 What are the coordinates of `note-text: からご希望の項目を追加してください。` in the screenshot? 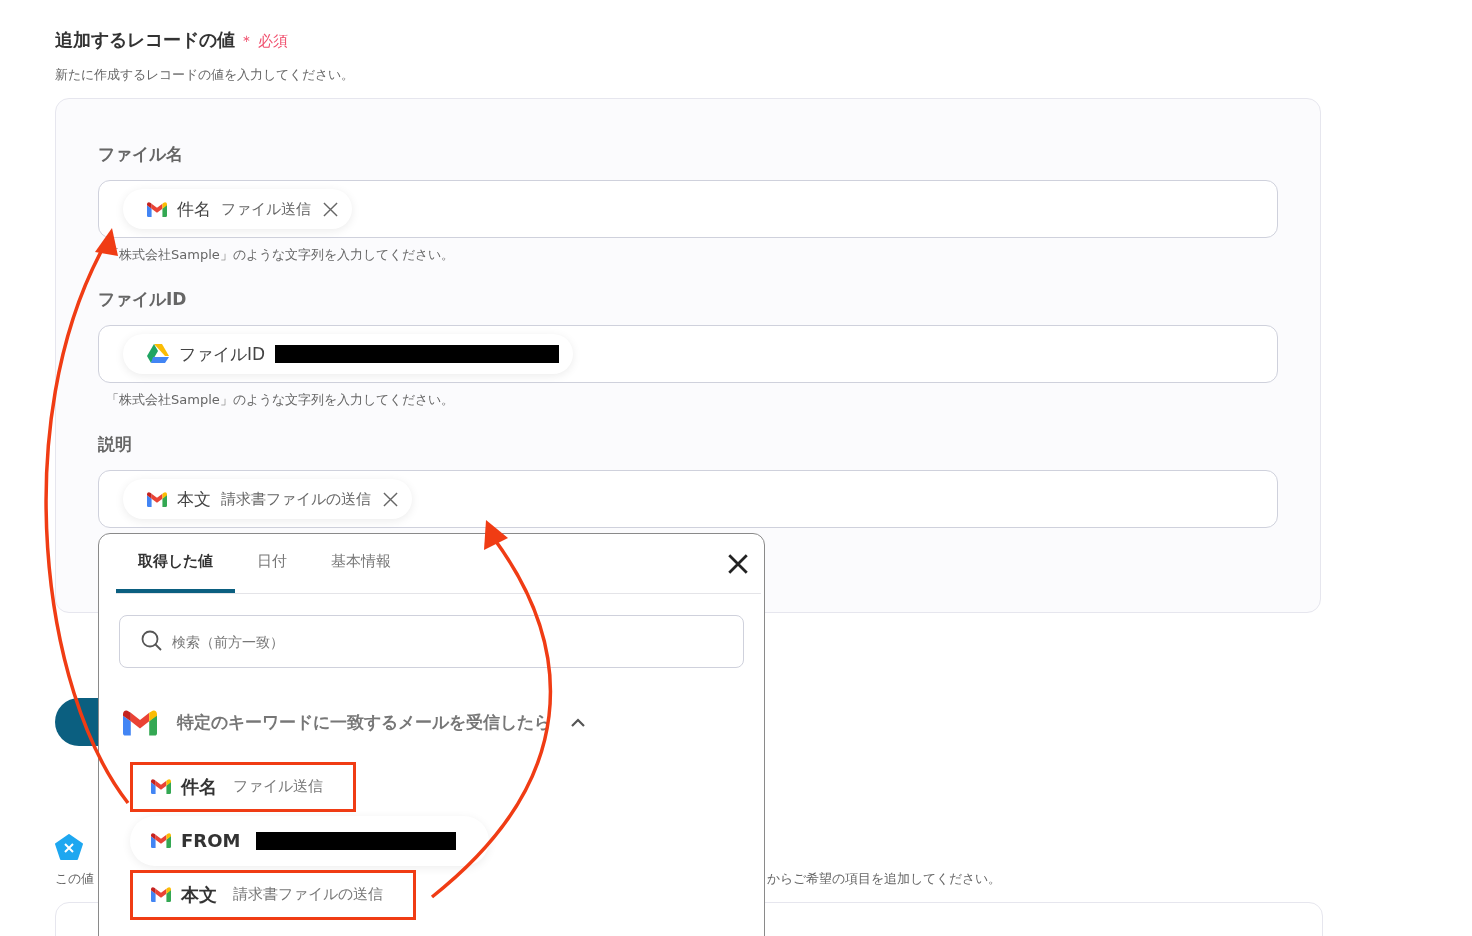 It's located at (884, 879).